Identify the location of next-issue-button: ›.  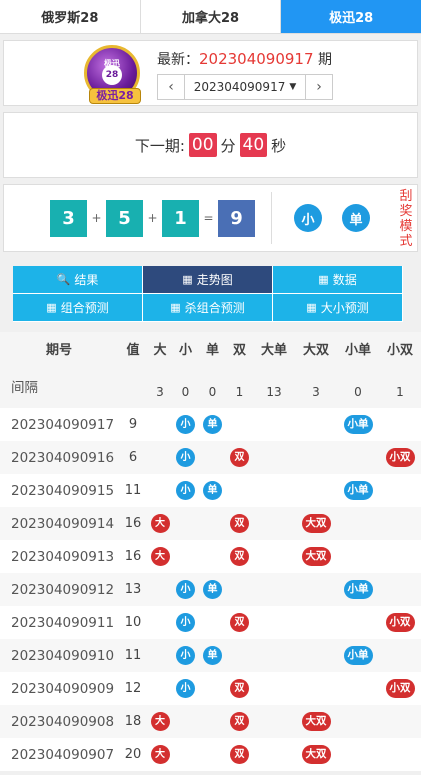
(319, 87).